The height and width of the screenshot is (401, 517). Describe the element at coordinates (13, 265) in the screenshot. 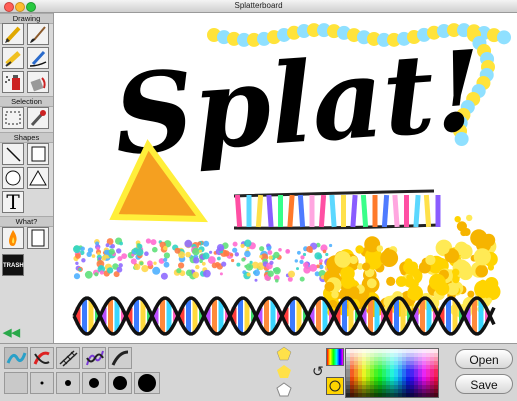

I see `trash-button: TRASH` at that location.